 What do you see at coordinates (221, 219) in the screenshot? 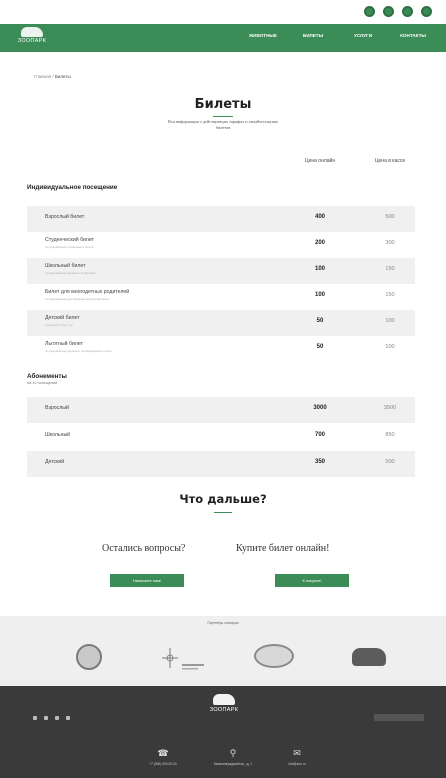
I see `table-row: Взрослый билет 400 500` at bounding box center [221, 219].